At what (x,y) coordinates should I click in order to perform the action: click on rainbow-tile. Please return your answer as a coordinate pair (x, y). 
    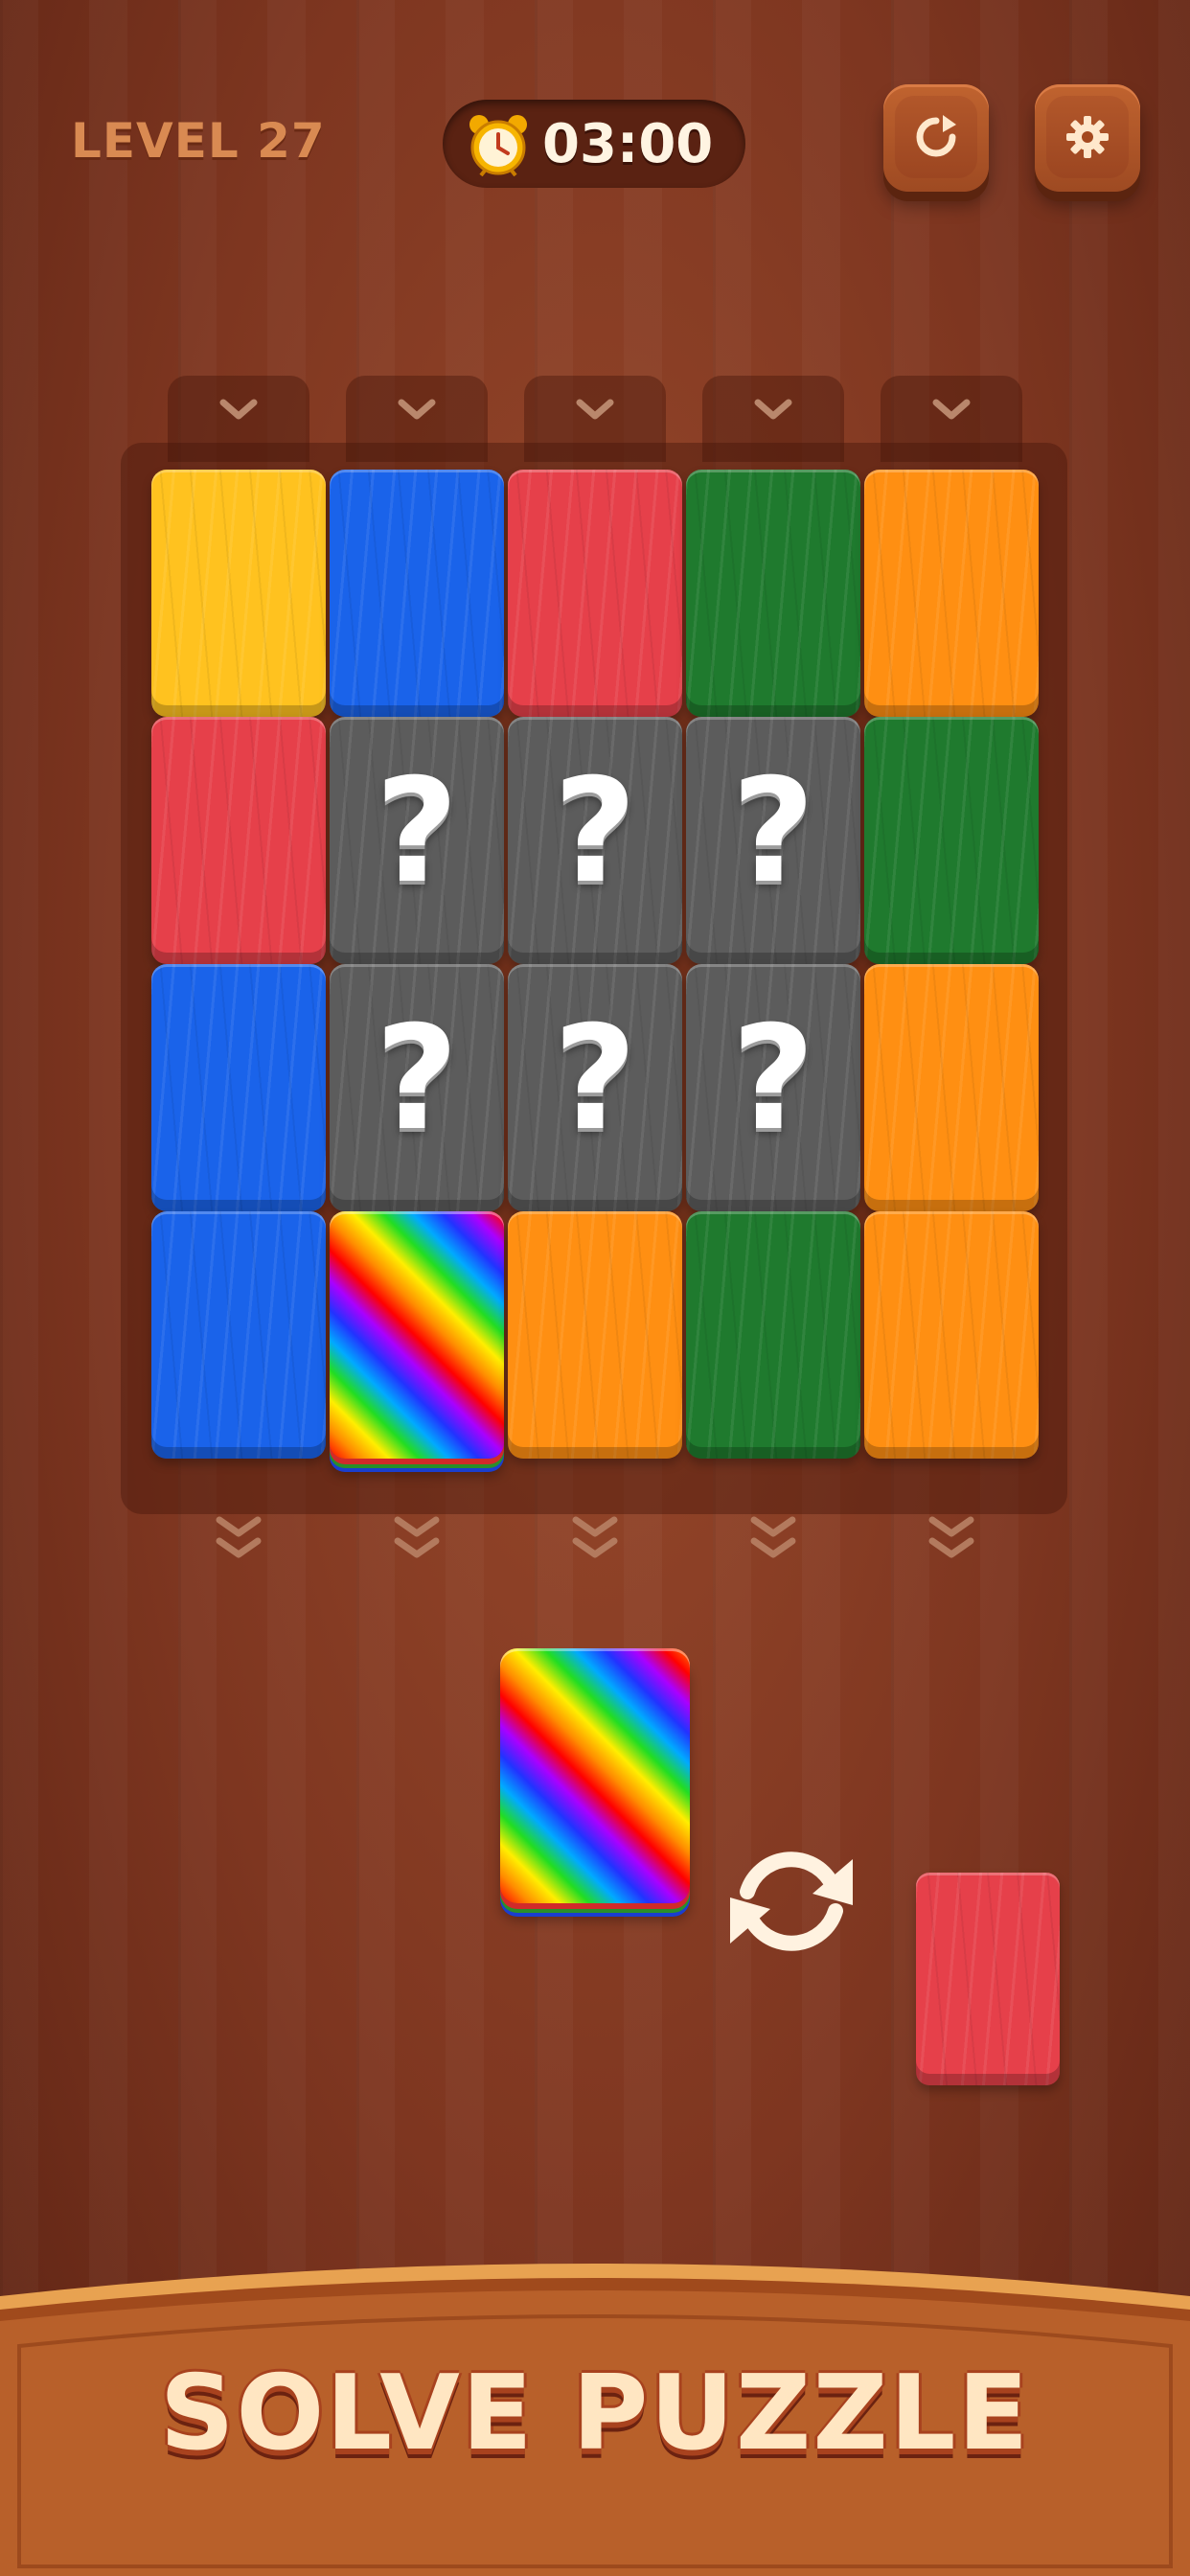
    Looking at the image, I should click on (417, 1335).